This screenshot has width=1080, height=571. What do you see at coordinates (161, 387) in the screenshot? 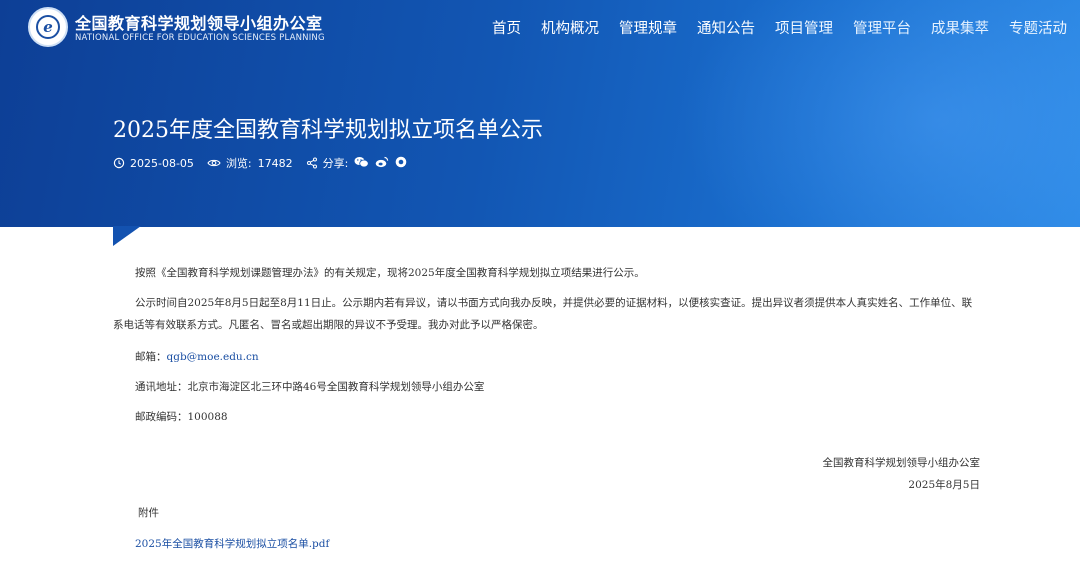
I see `address-label: 通讯地址：` at bounding box center [161, 387].